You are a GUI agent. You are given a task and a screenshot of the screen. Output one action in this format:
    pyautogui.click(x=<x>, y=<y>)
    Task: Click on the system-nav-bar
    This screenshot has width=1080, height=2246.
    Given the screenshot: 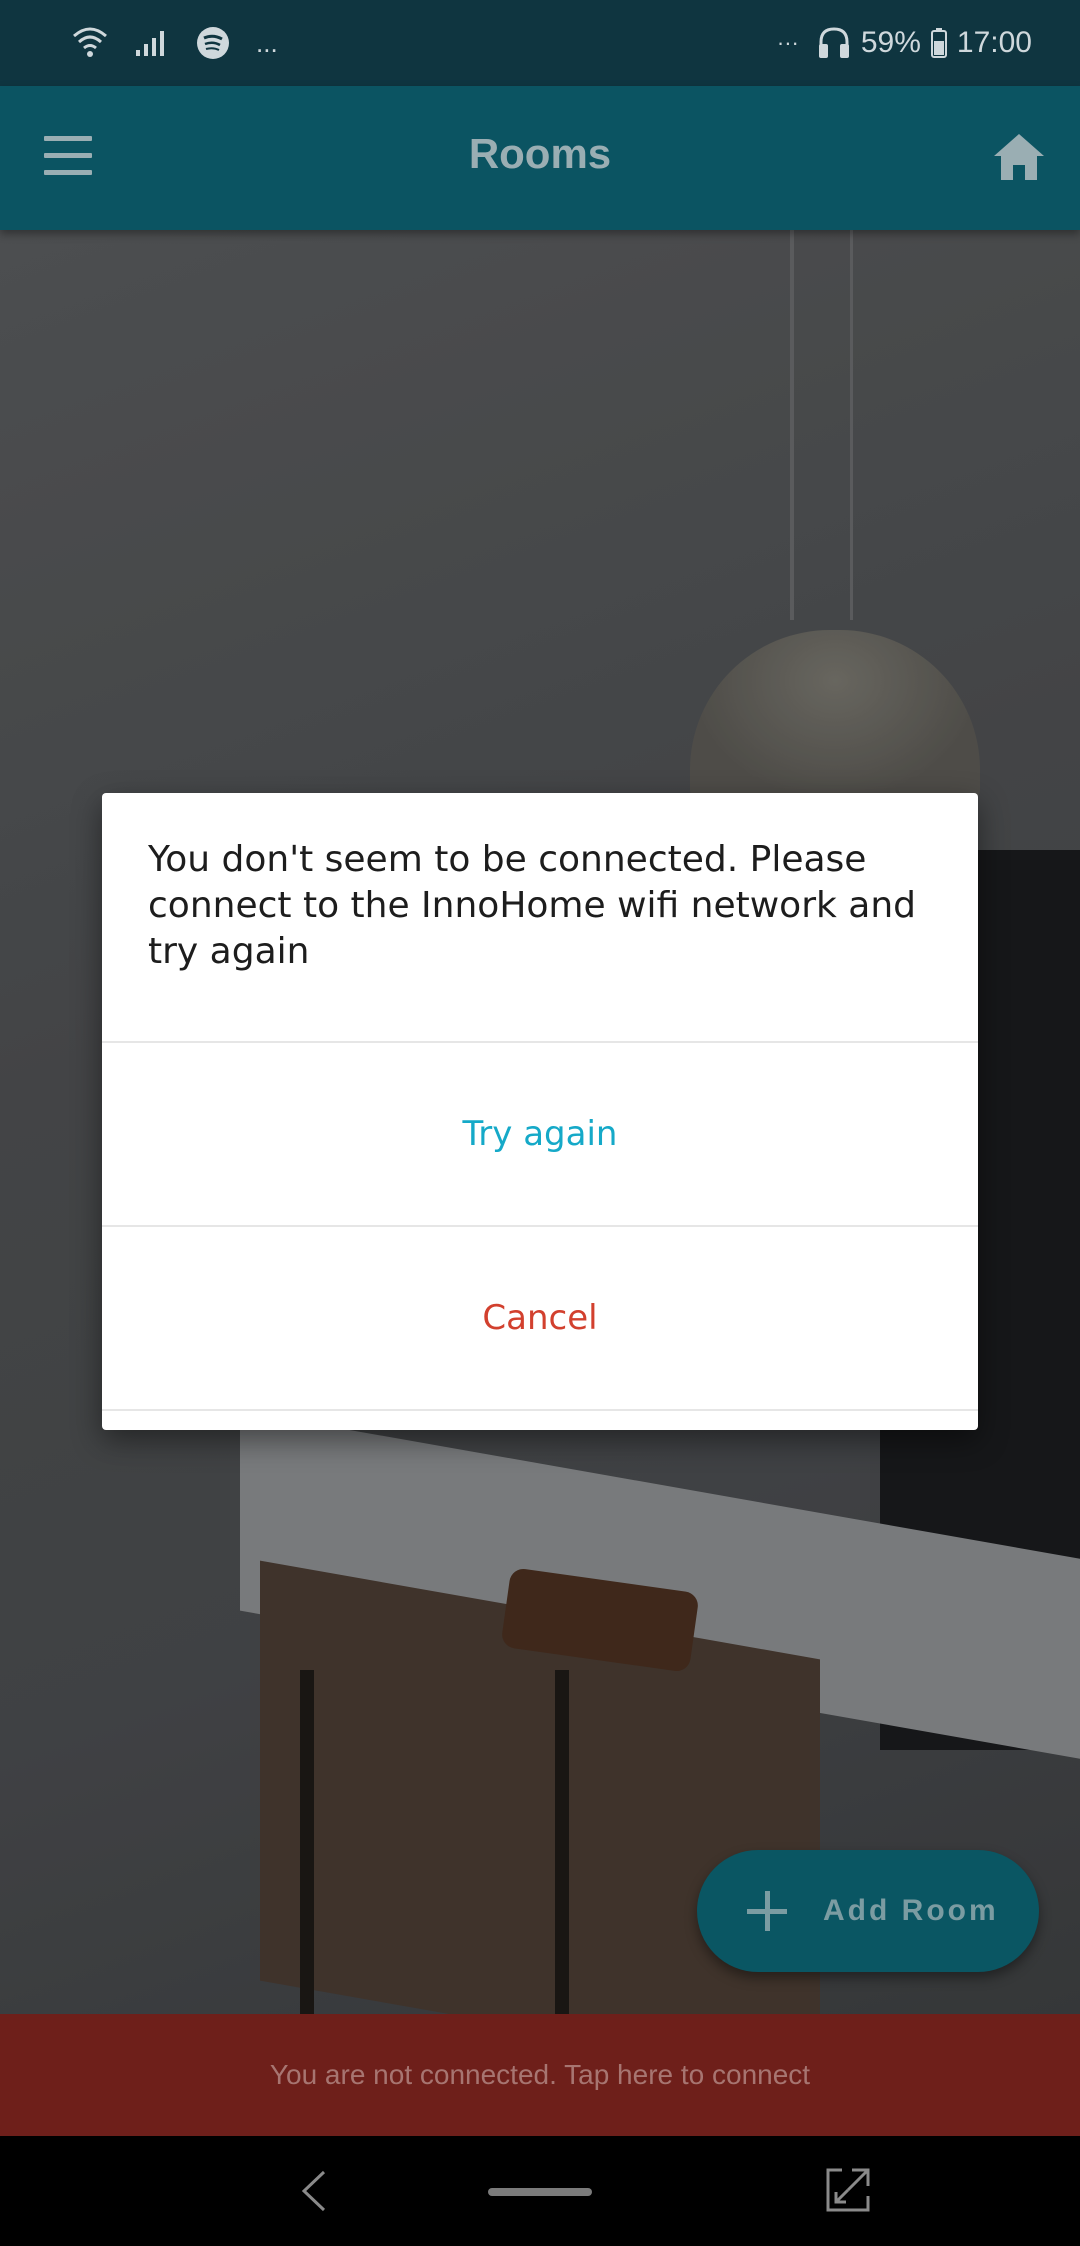 What is the action you would take?
    pyautogui.click(x=540, y=2191)
    